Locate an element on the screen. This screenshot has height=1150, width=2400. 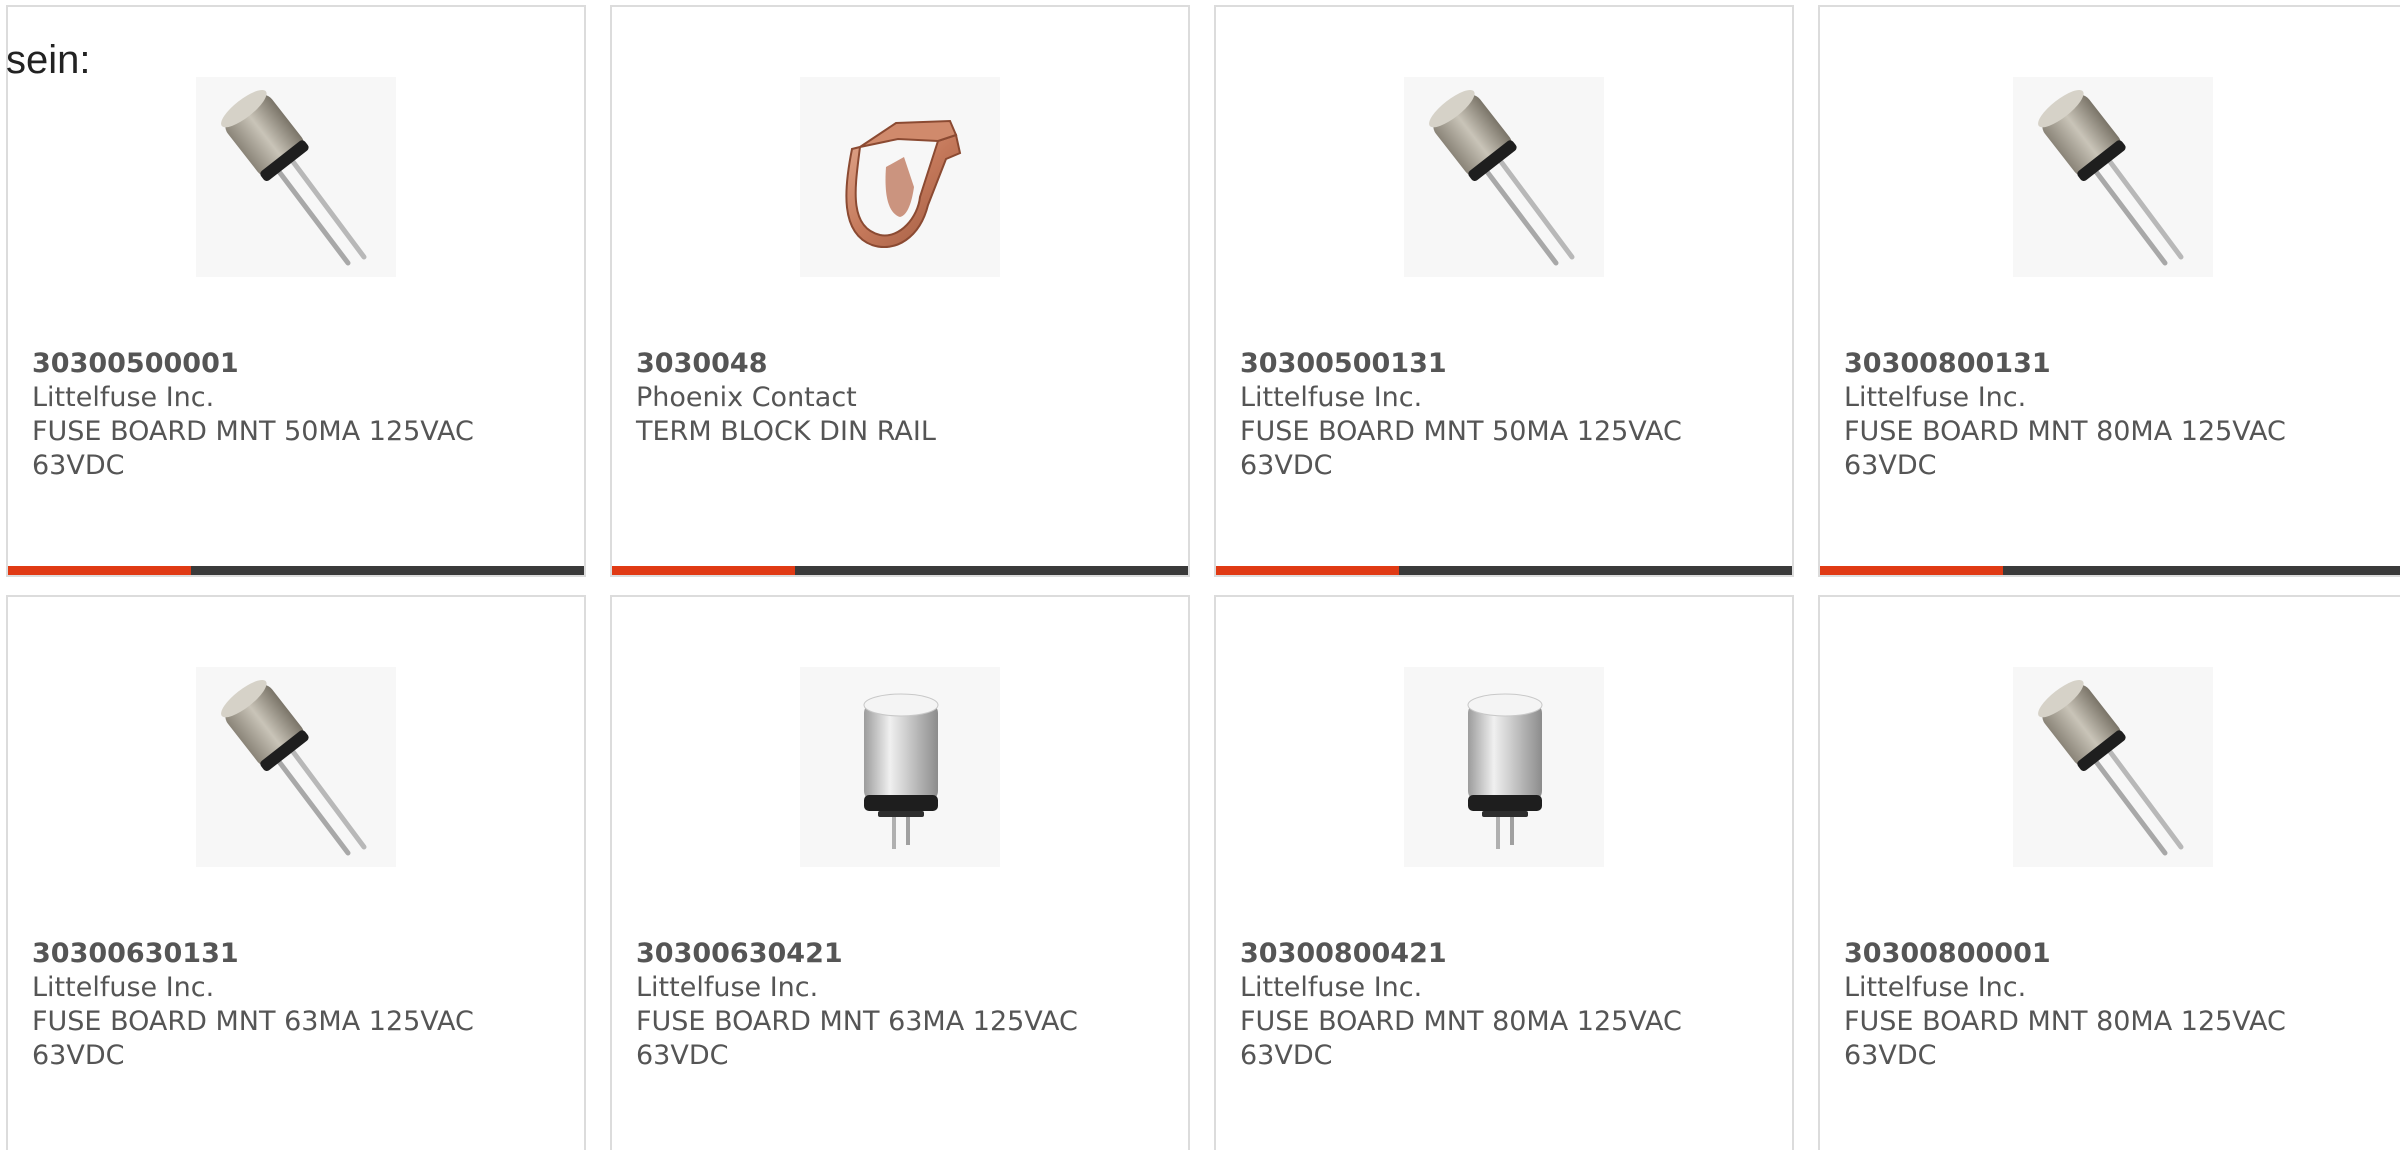
part-number-link: 3030048 is located at coordinates (902, 364).